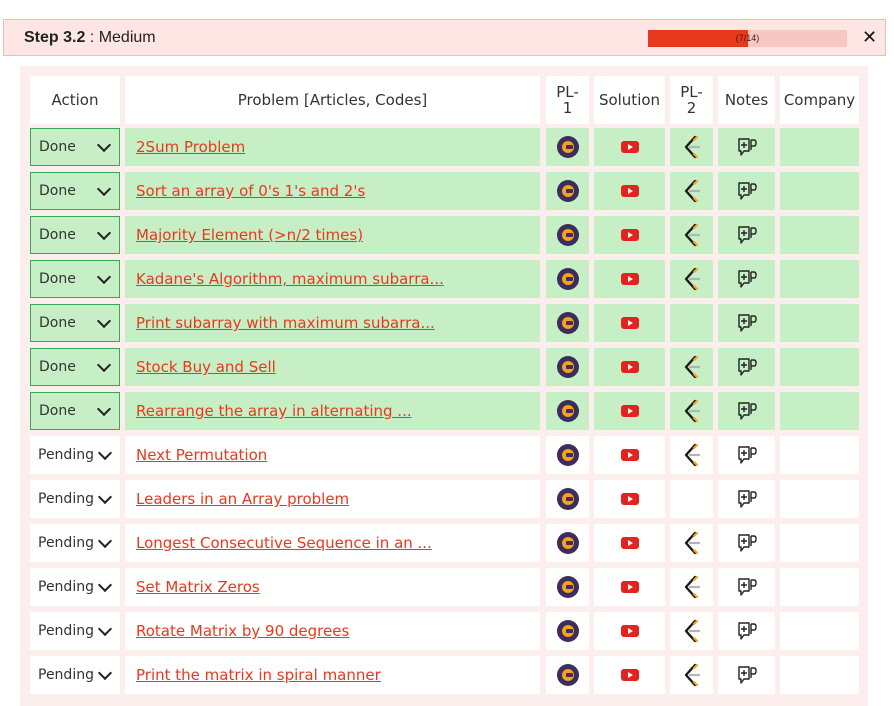 The height and width of the screenshot is (706, 894). Describe the element at coordinates (258, 675) in the screenshot. I see `problem-link: Print the matrix in spiral manner` at that location.